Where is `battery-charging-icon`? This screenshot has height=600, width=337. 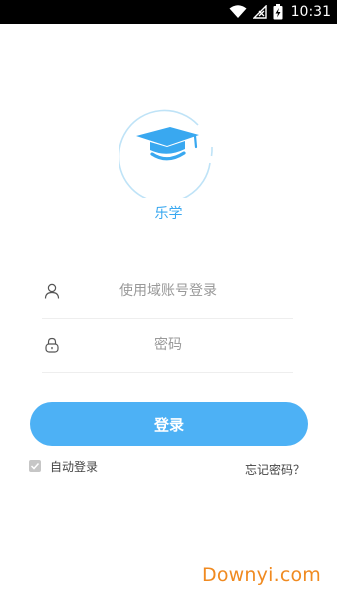 battery-charging-icon is located at coordinates (278, 12).